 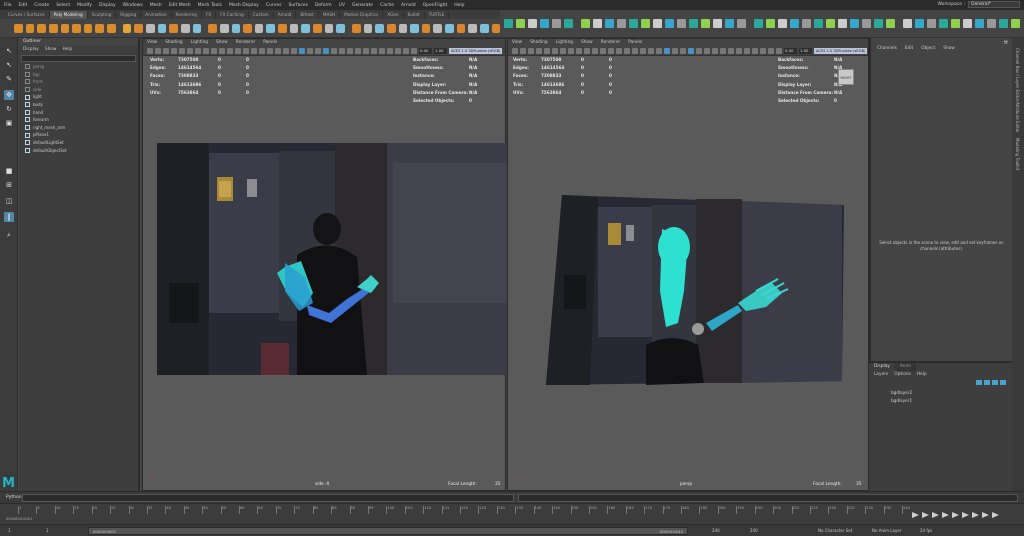 I want to click on menu-display: Display, so click(x=107, y=5).